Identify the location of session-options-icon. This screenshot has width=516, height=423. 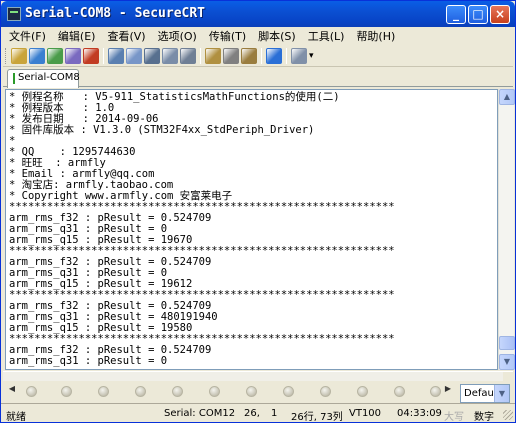
(213, 56).